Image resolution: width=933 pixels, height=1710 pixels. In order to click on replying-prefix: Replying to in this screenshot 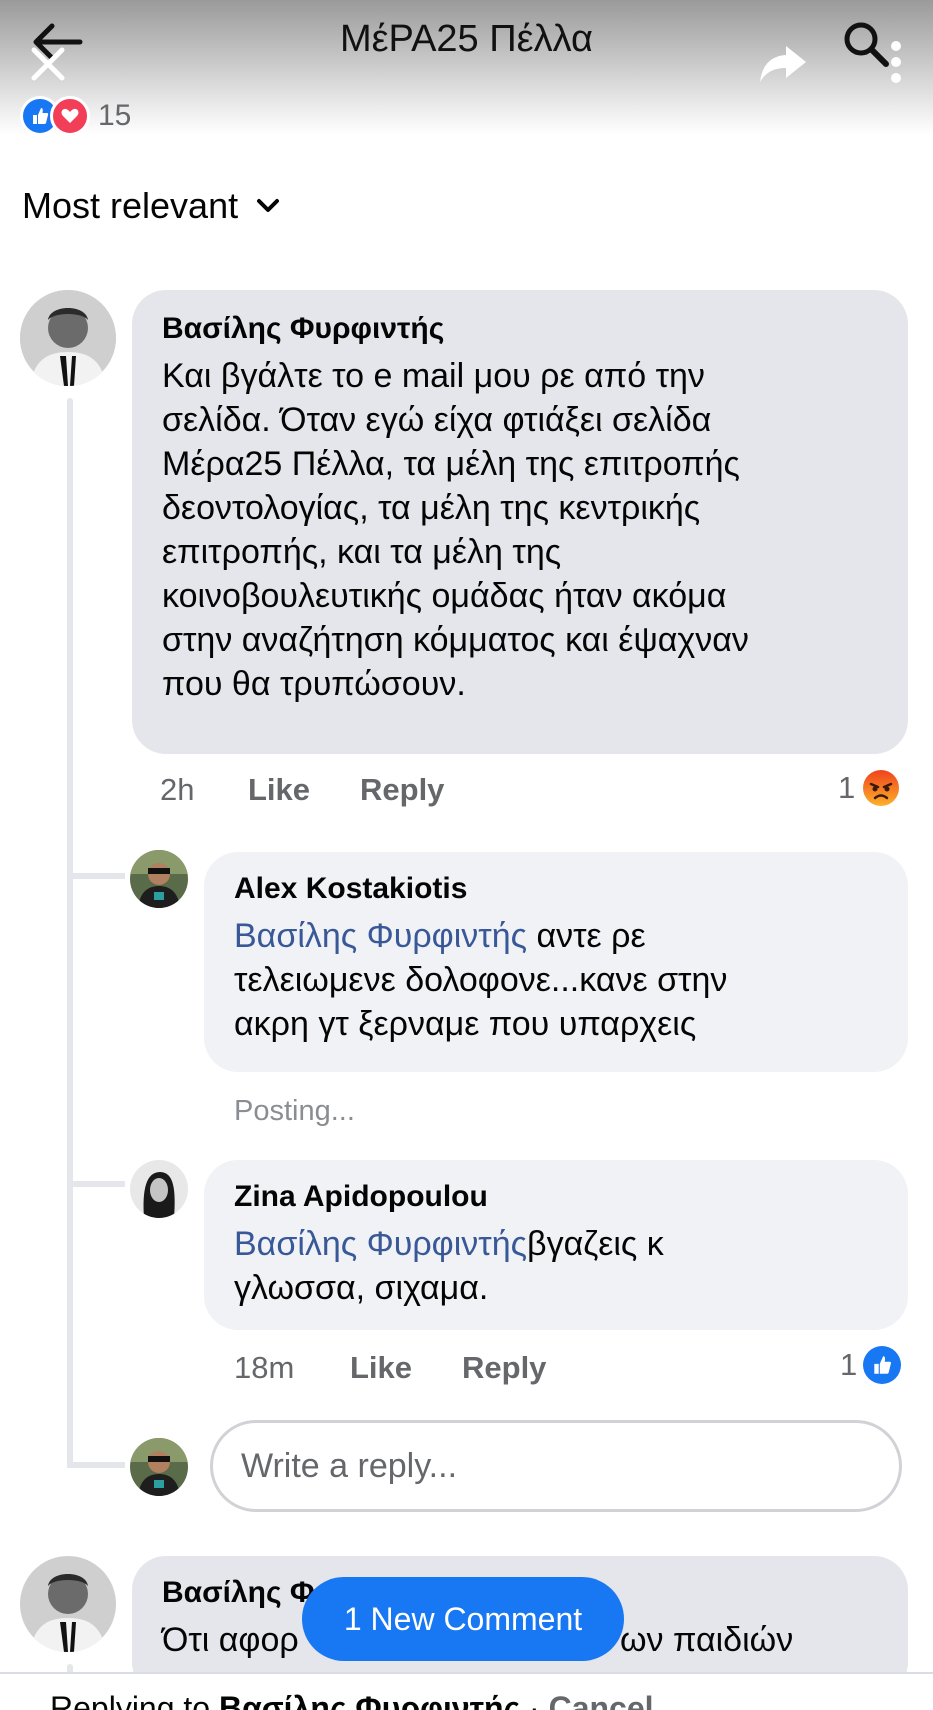, I will do `click(134, 1700)`.